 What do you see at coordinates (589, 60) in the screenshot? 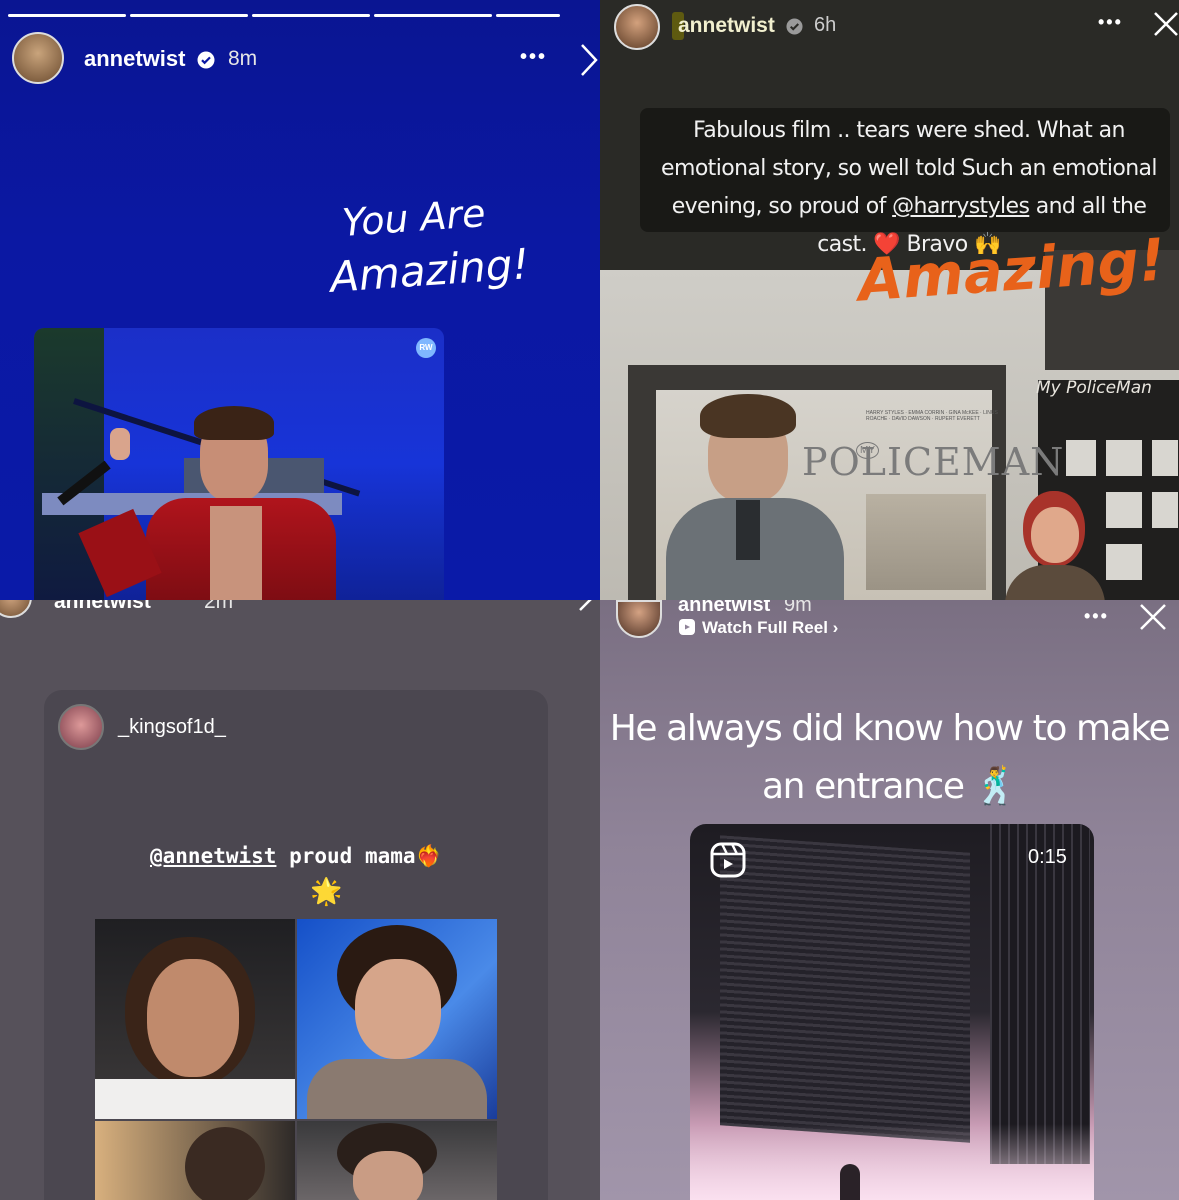
I see `chevron-right-icon` at bounding box center [589, 60].